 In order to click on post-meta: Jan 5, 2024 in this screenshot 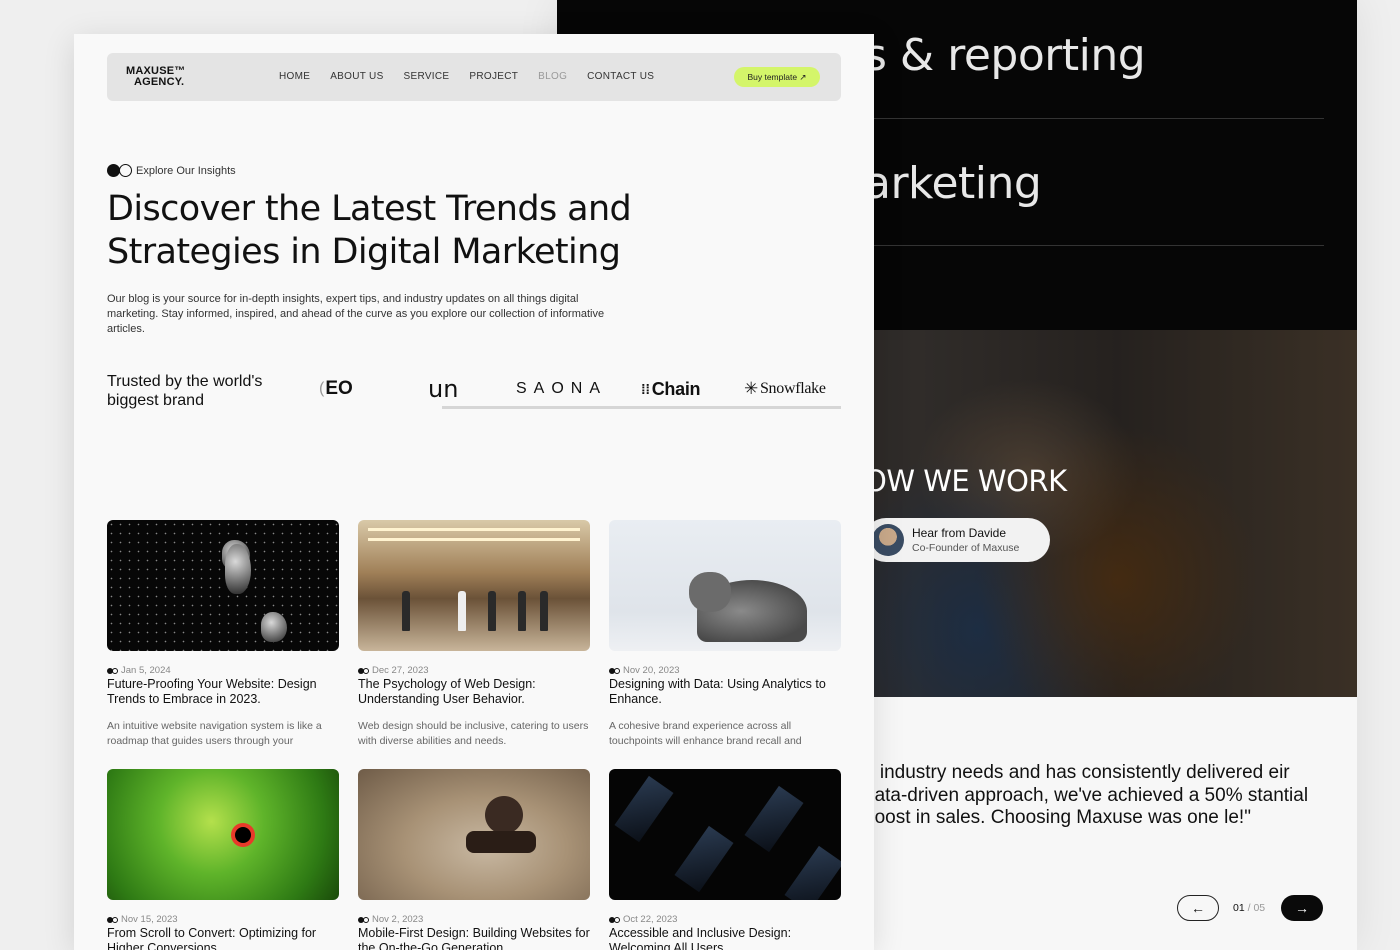, I will do `click(139, 670)`.